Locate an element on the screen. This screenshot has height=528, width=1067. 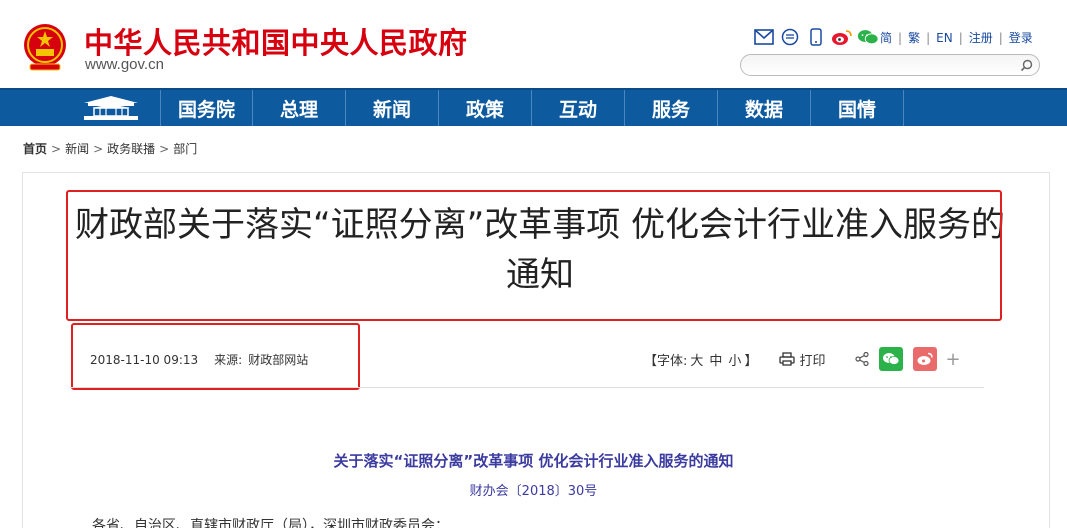
printer-icon is located at coordinates (787, 359).